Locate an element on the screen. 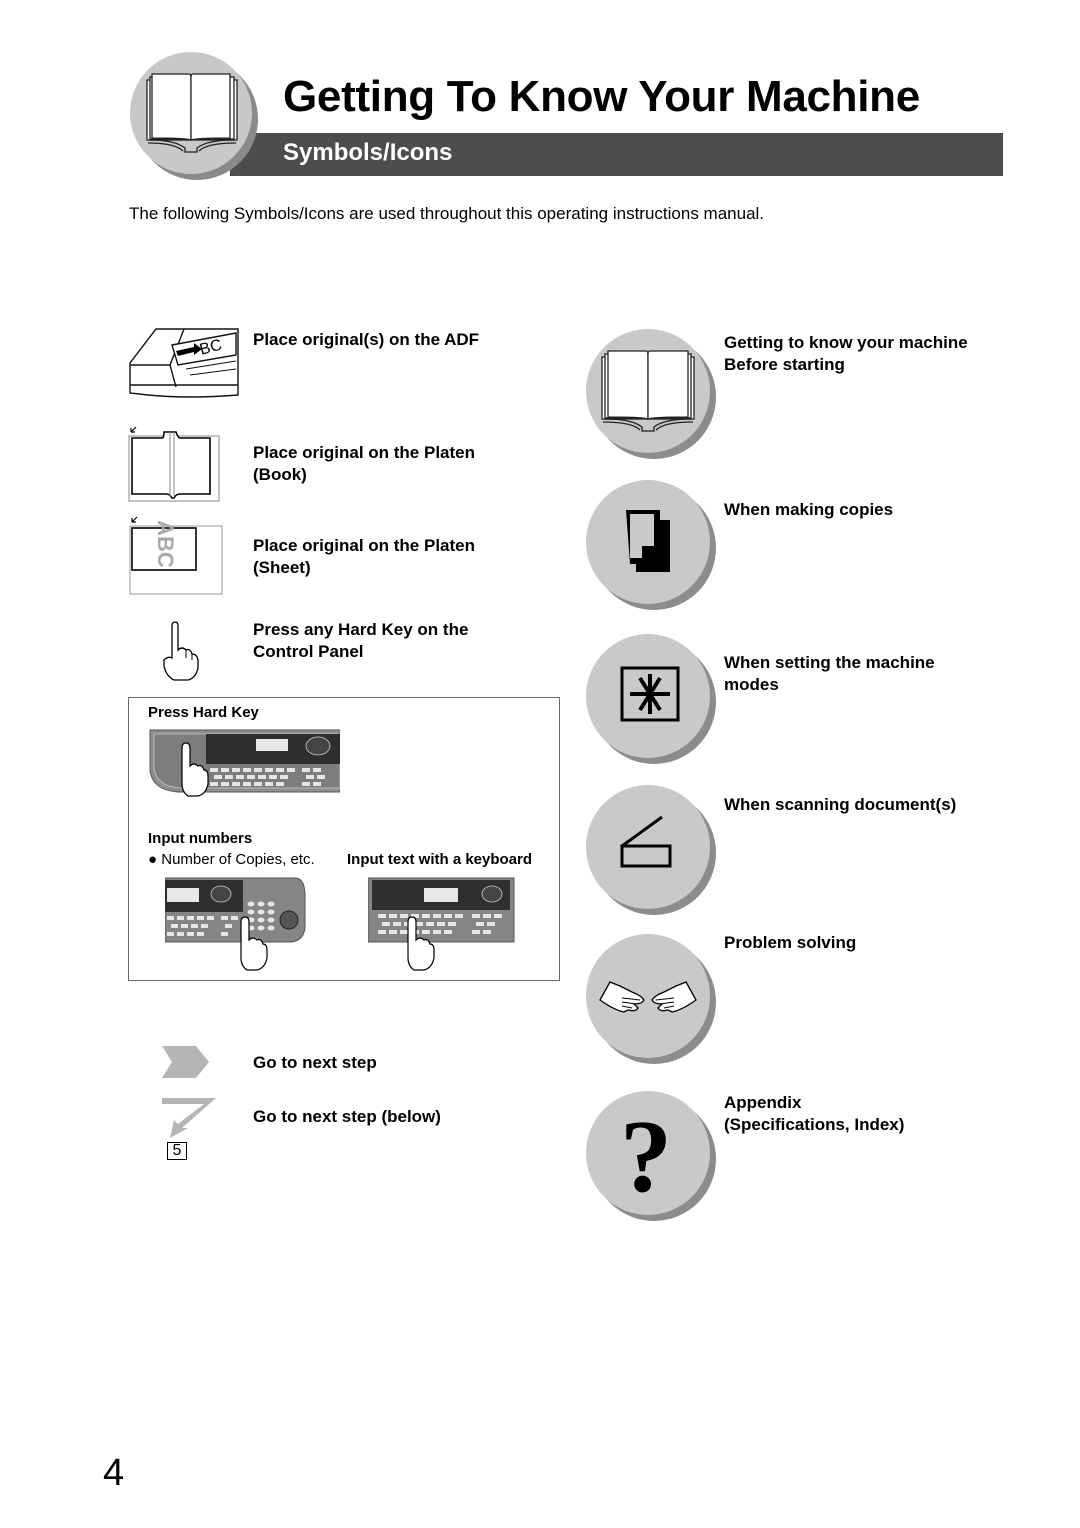 This screenshot has height=1528, width=1080. next-step-below-label: Go to next step (below) is located at coordinates (347, 1116).